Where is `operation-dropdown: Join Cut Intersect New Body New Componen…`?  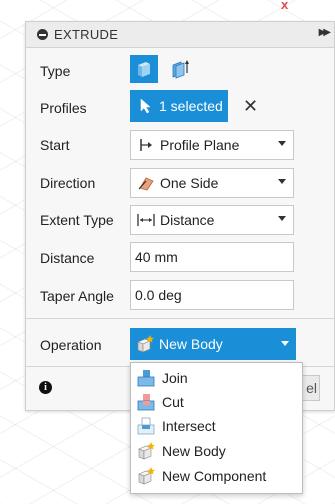
operation-dropdown: Join Cut Intersect New Body New Componen… is located at coordinates (216, 428).